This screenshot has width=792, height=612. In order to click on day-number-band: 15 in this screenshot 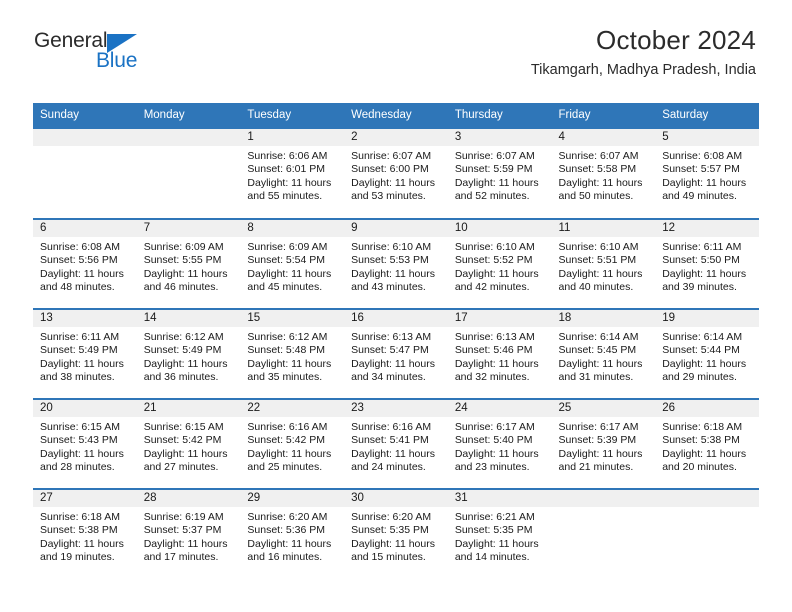, I will do `click(292, 318)`.